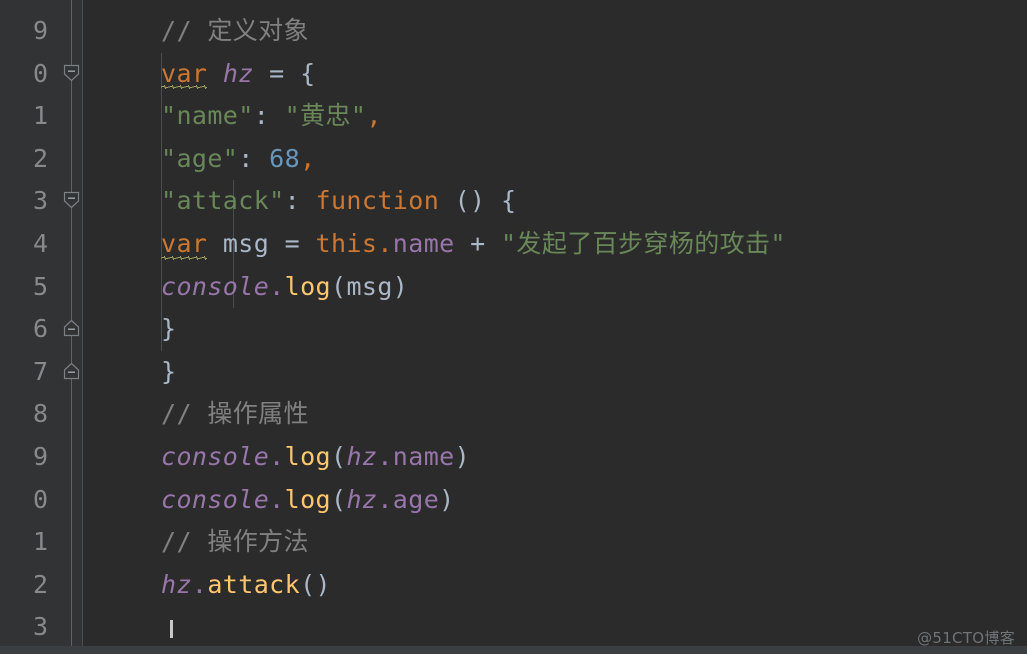 This screenshot has width=1027, height=654. I want to click on line-number: 1, so click(40, 116).